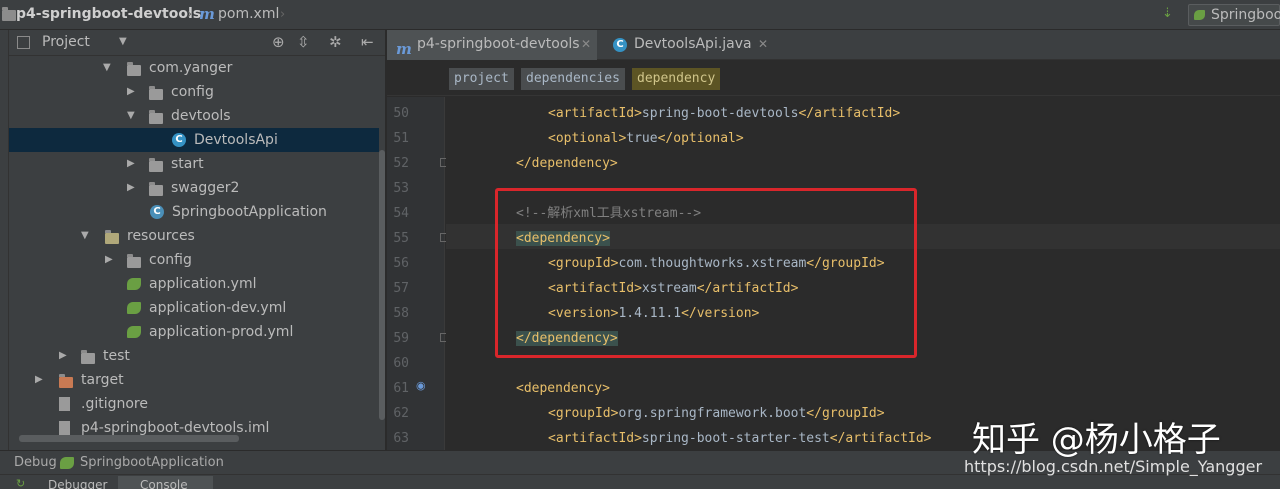 The height and width of the screenshot is (489, 1280). Describe the element at coordinates (573, 79) in the screenshot. I see `breadcrumb-dependencies: dependencies` at that location.